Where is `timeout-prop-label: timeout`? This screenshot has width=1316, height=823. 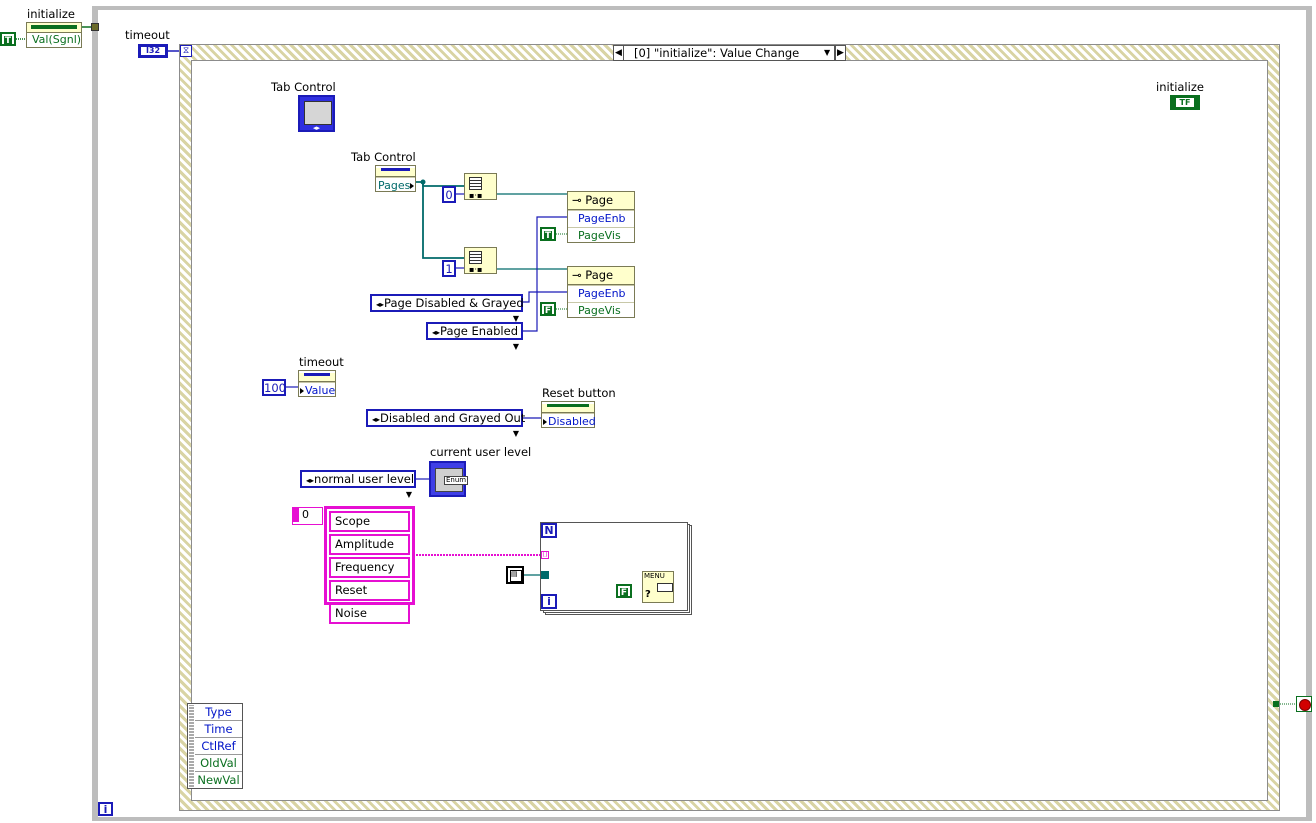
timeout-prop-label: timeout is located at coordinates (321, 362).